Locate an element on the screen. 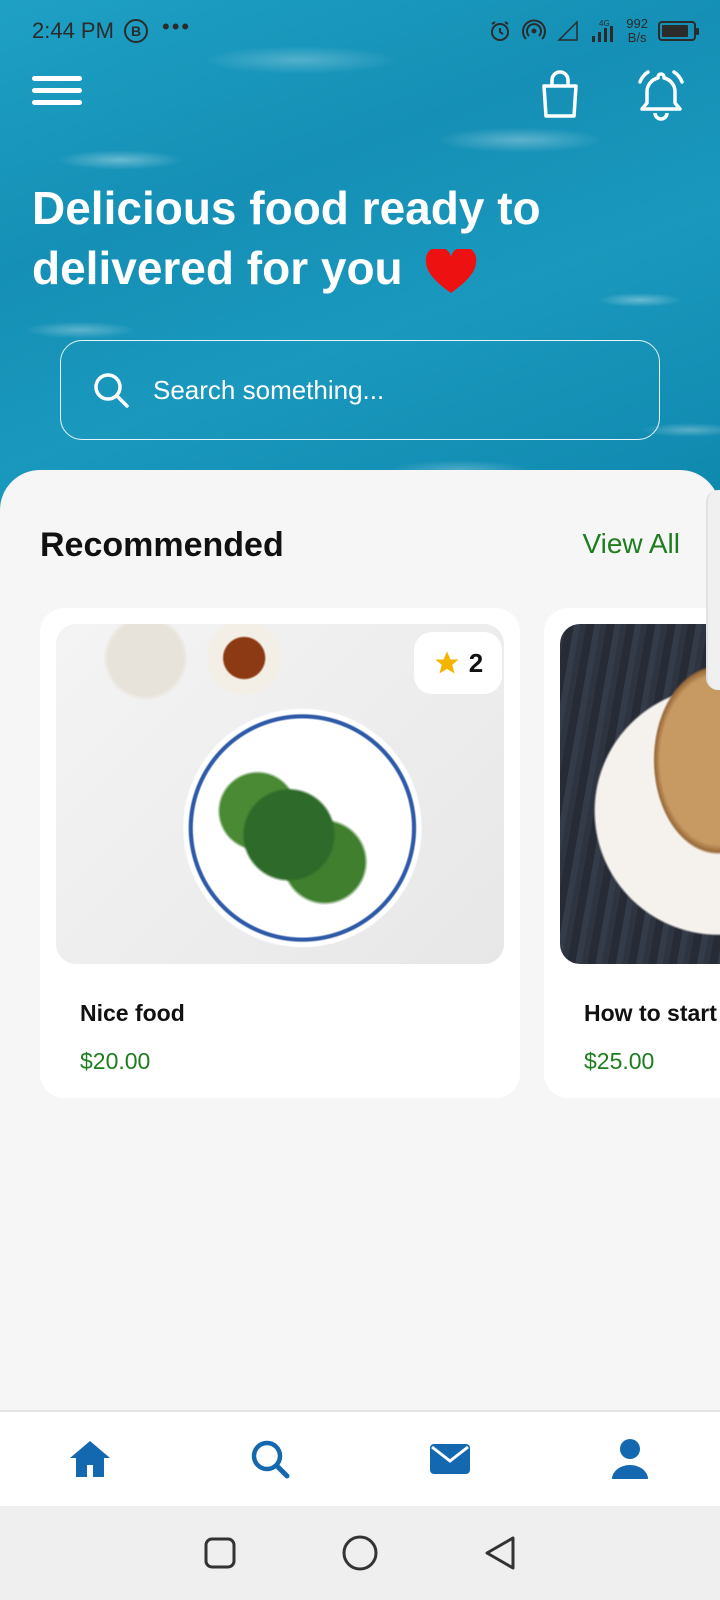  square-icon is located at coordinates (220, 1553).